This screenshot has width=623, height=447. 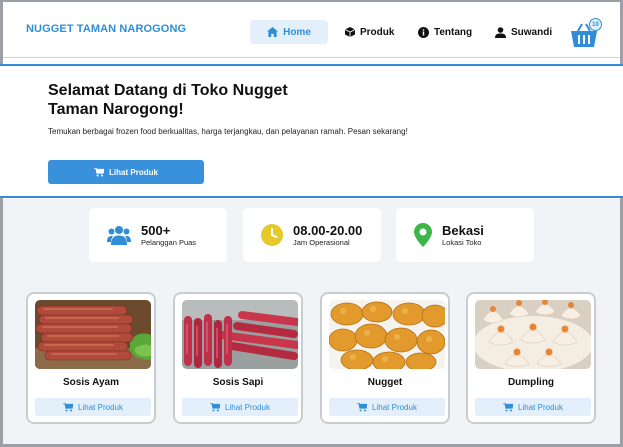 I want to click on clock-icon, so click(x=272, y=235).